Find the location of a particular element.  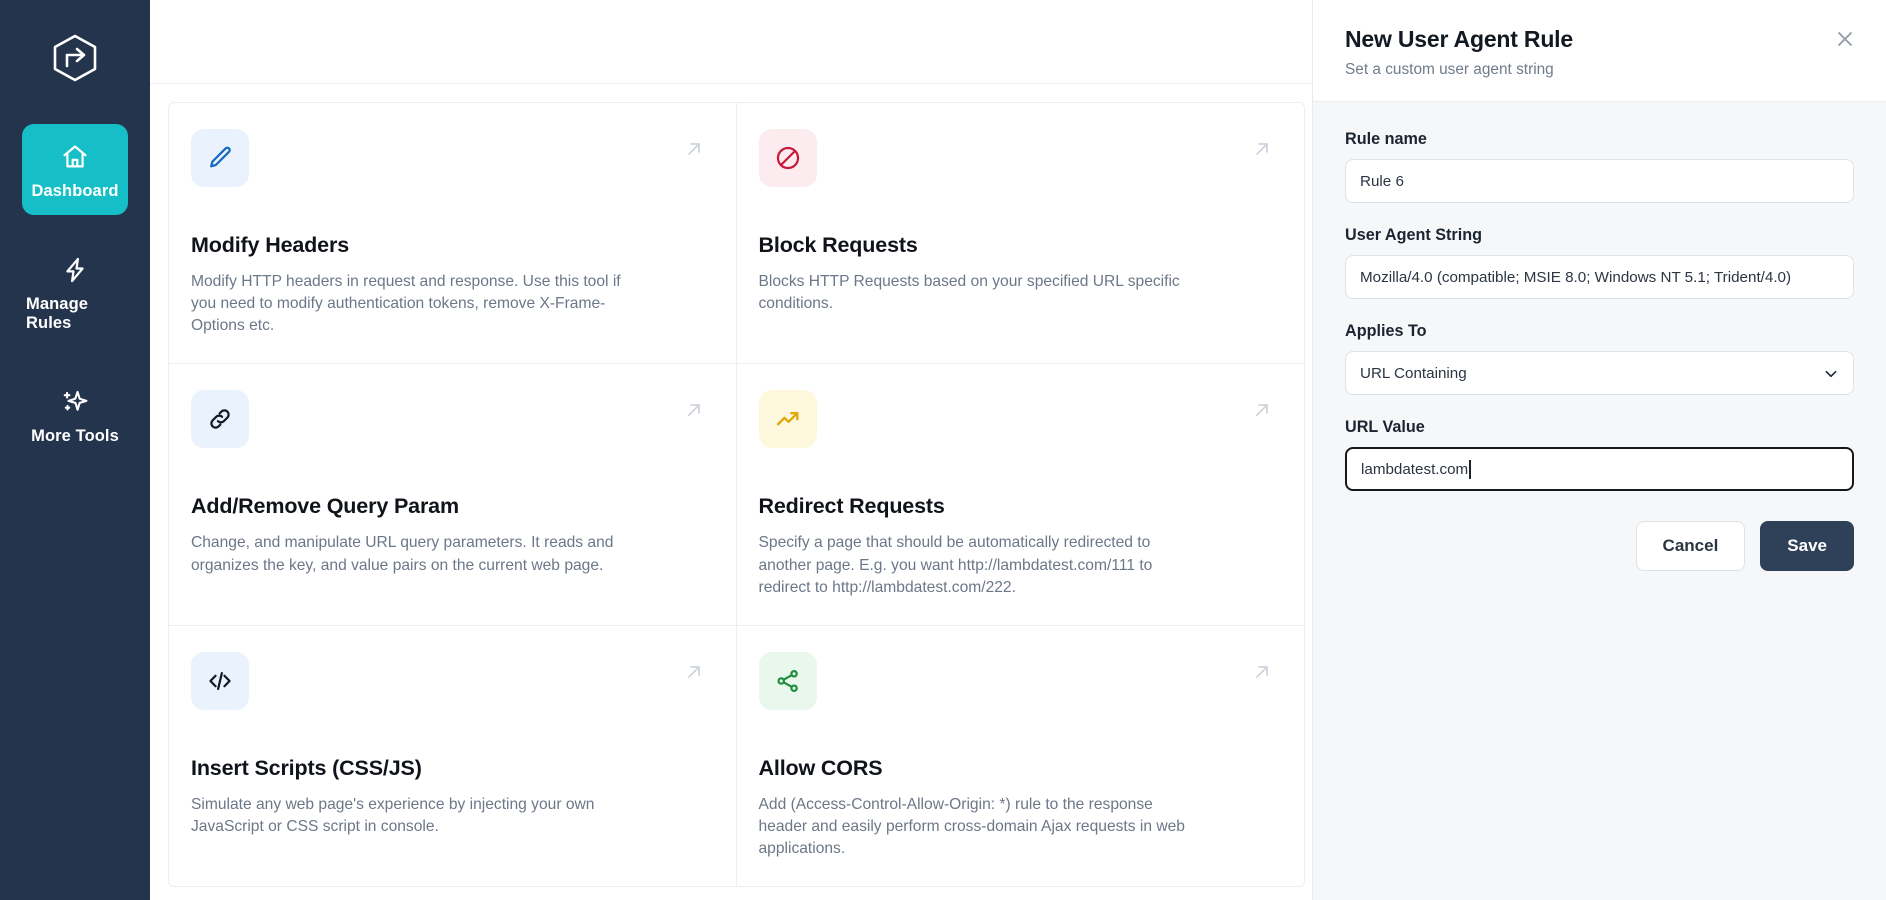

field-url-value: URL Value lambdatest.com is located at coordinates (1599, 454).